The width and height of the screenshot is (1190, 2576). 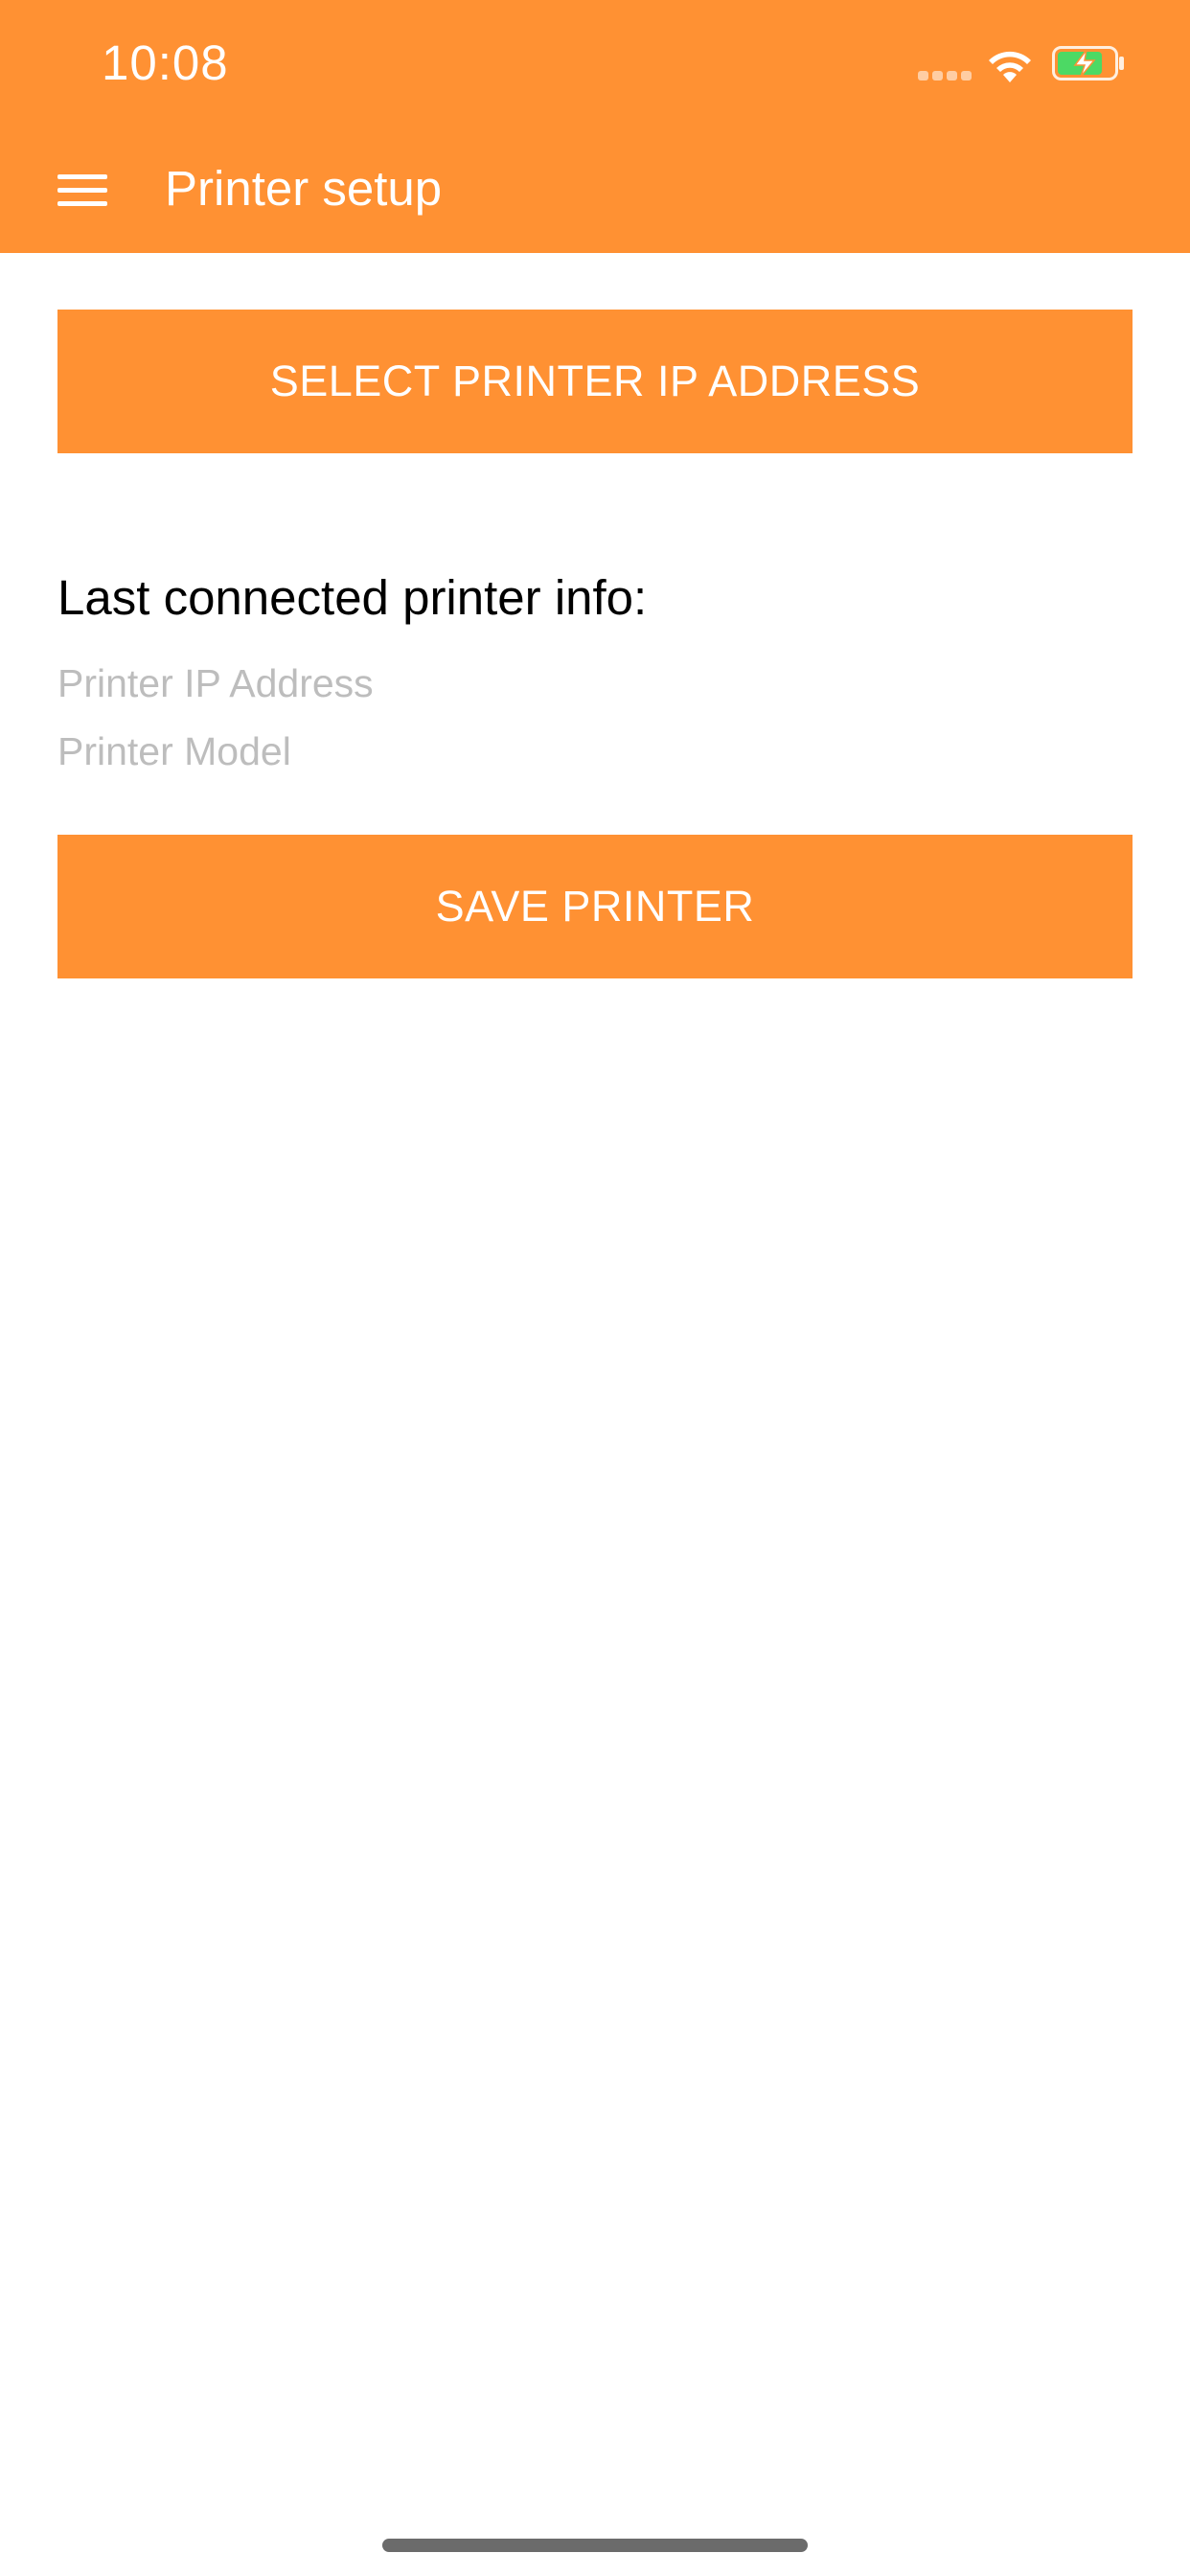 I want to click on app-header: 10:08 Printer setup, so click(x=595, y=126).